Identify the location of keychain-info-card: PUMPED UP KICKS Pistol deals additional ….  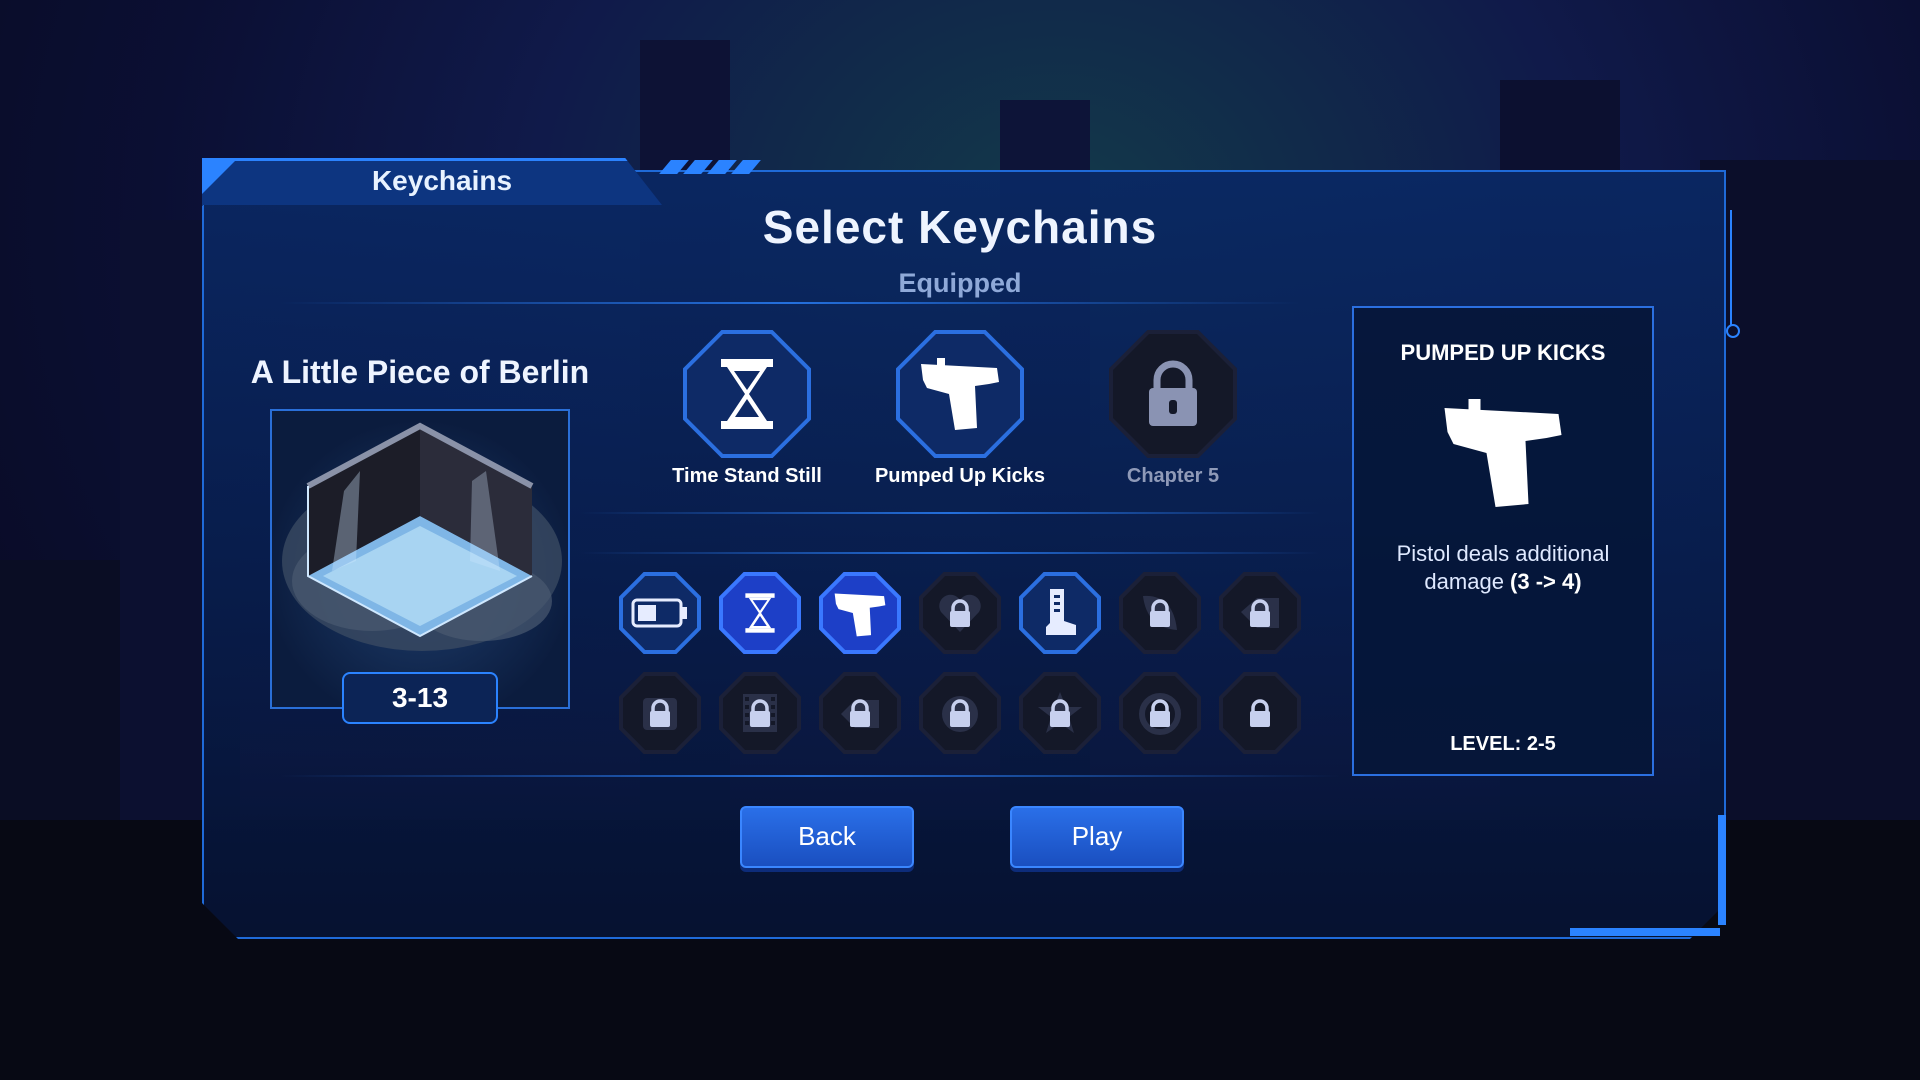
(1503, 541).